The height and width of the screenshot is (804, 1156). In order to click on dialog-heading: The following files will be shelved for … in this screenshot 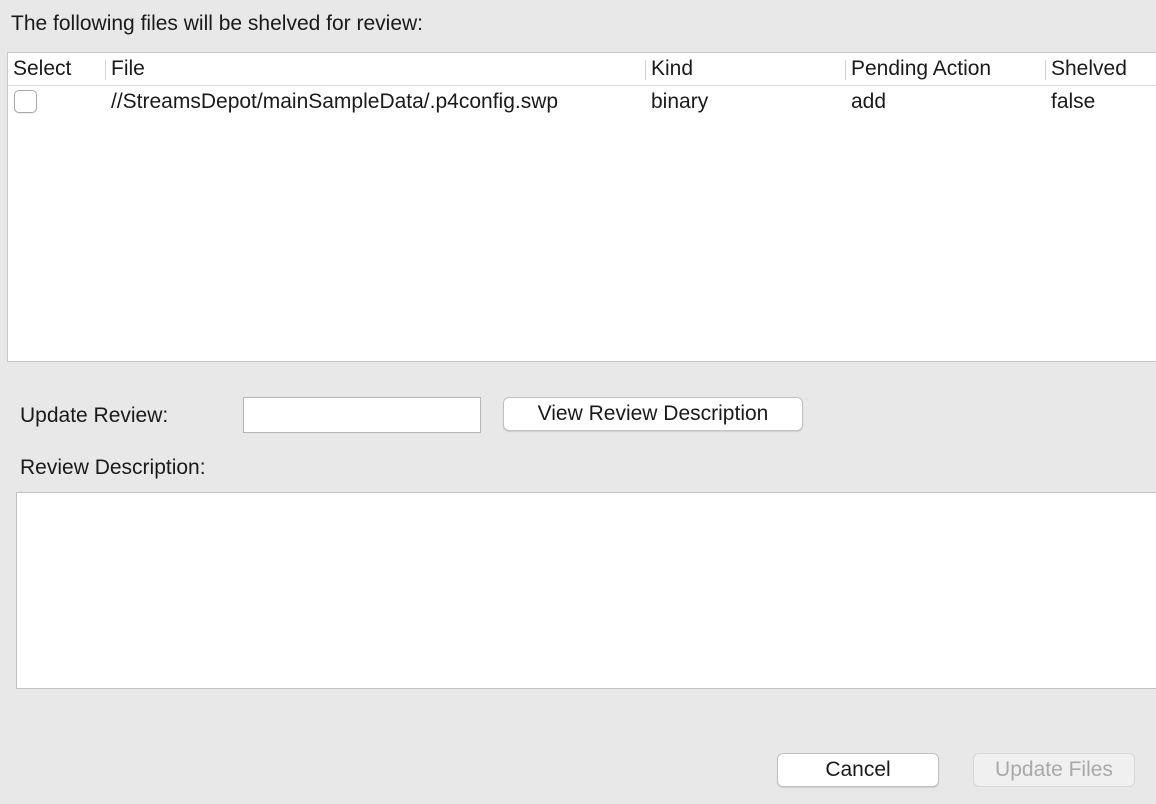, I will do `click(217, 23)`.